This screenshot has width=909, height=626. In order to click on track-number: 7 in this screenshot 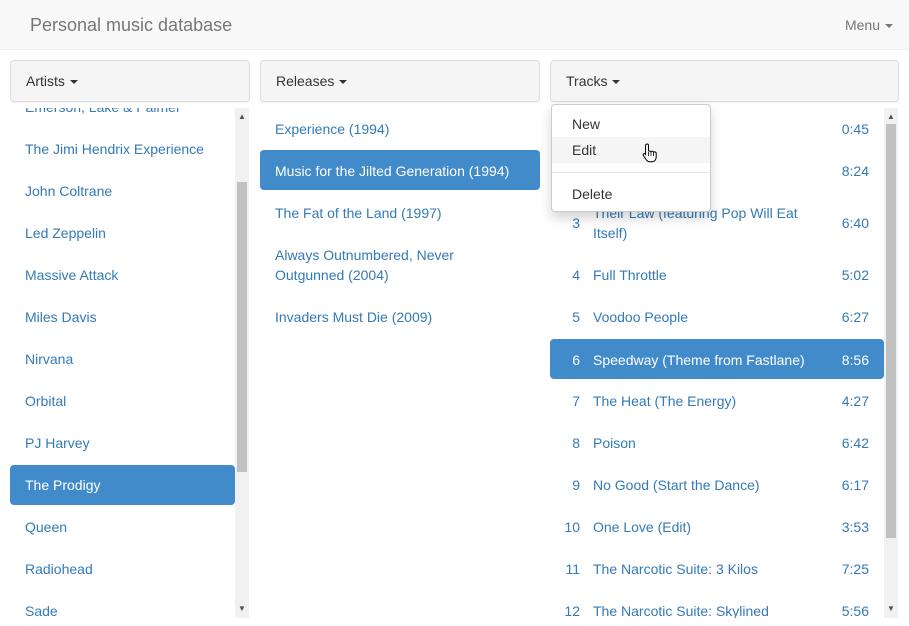, I will do `click(576, 401)`.